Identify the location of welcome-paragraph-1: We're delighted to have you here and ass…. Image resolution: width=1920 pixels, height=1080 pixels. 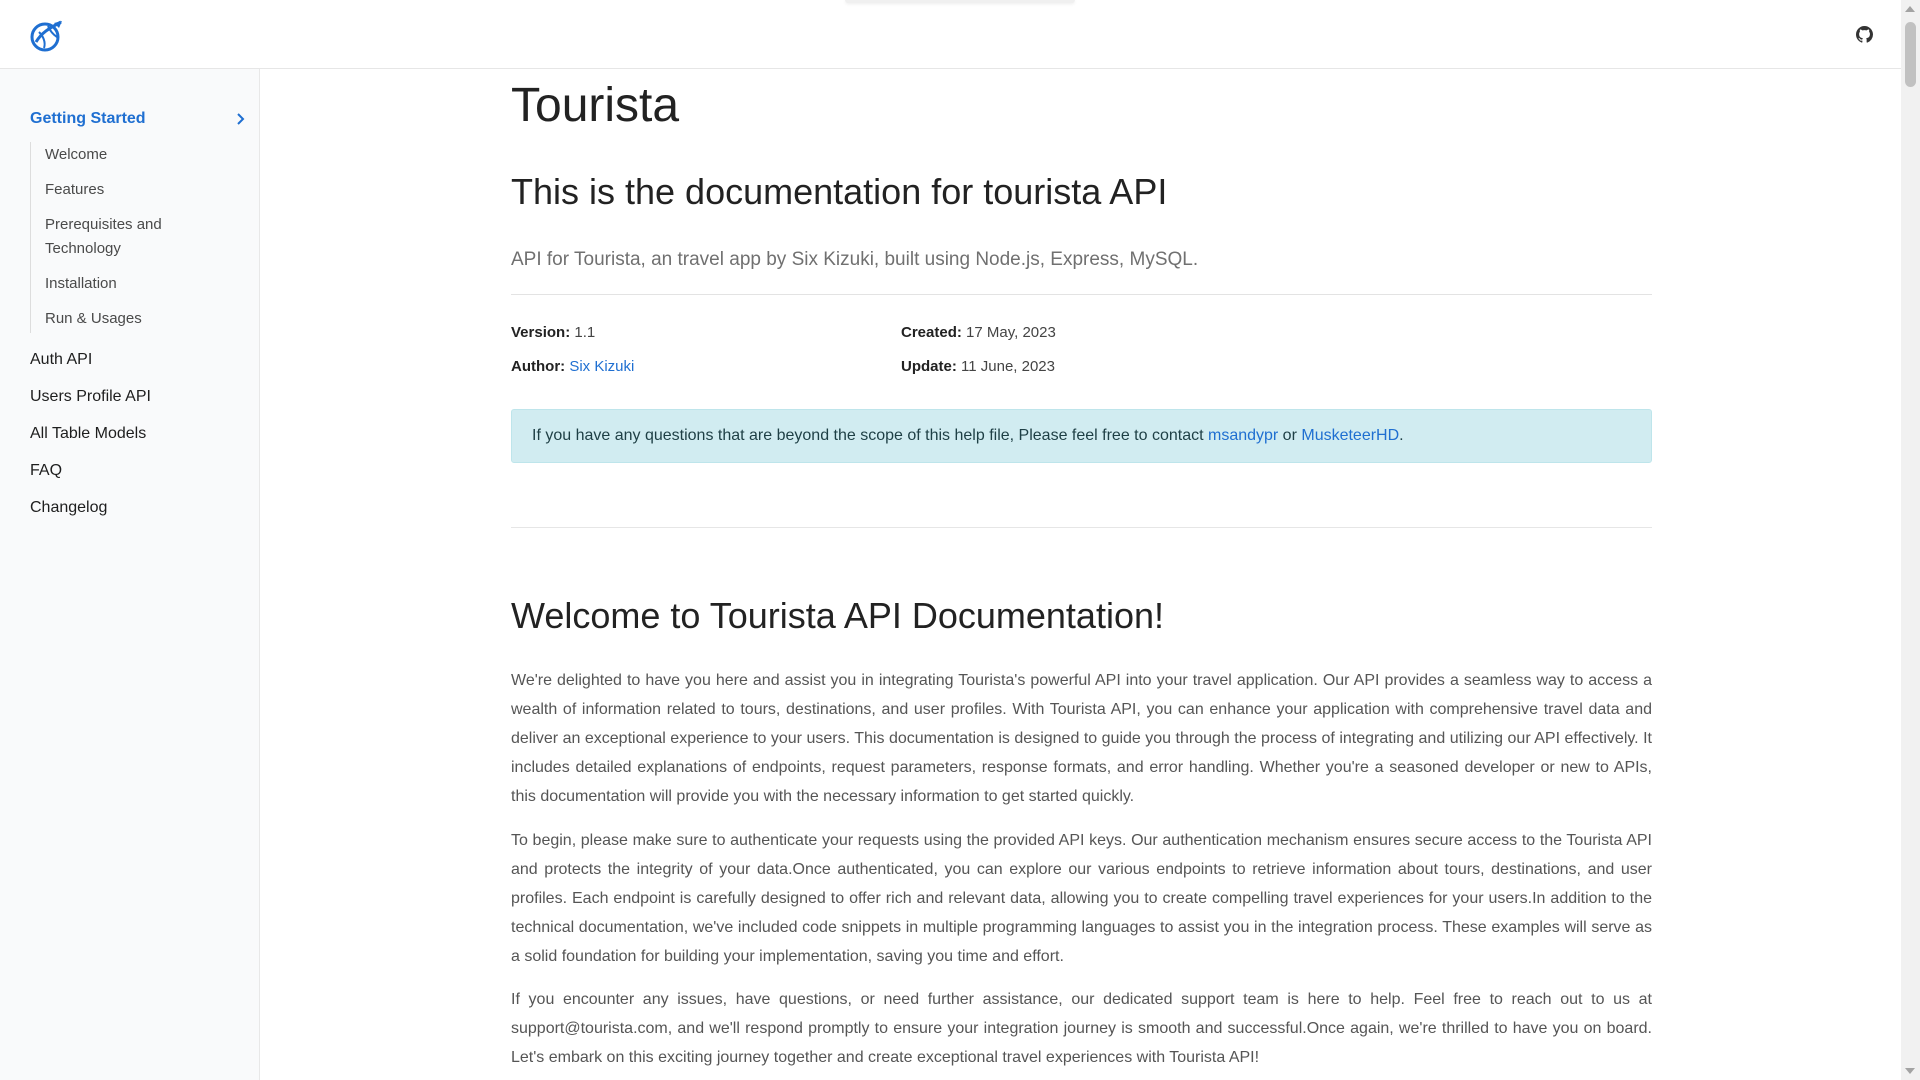
(1081, 738).